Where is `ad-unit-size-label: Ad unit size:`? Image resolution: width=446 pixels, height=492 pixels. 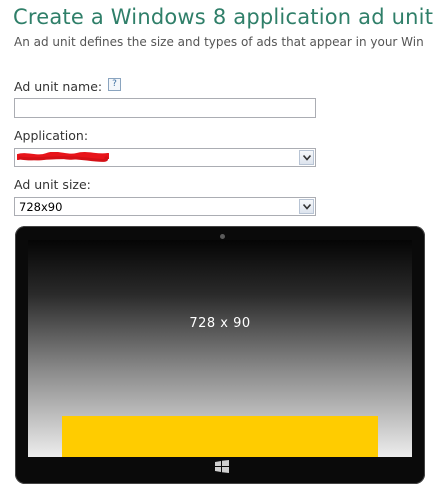
ad-unit-size-label: Ad unit size: is located at coordinates (52, 184).